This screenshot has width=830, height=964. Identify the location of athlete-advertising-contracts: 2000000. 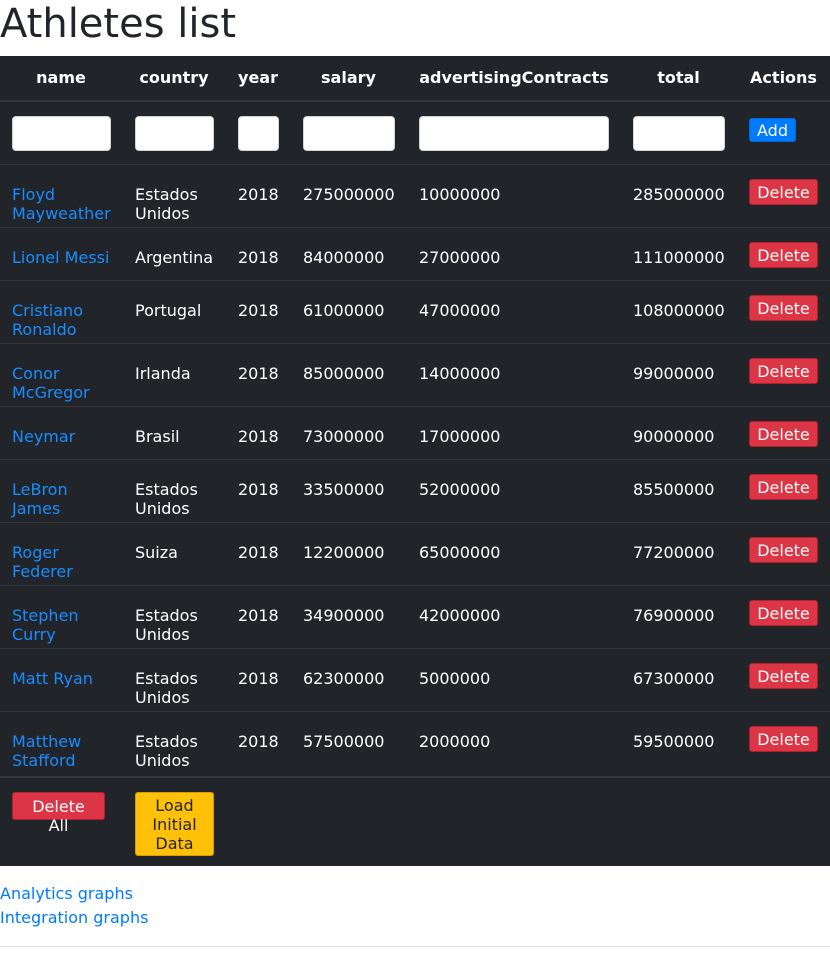
(455, 741).